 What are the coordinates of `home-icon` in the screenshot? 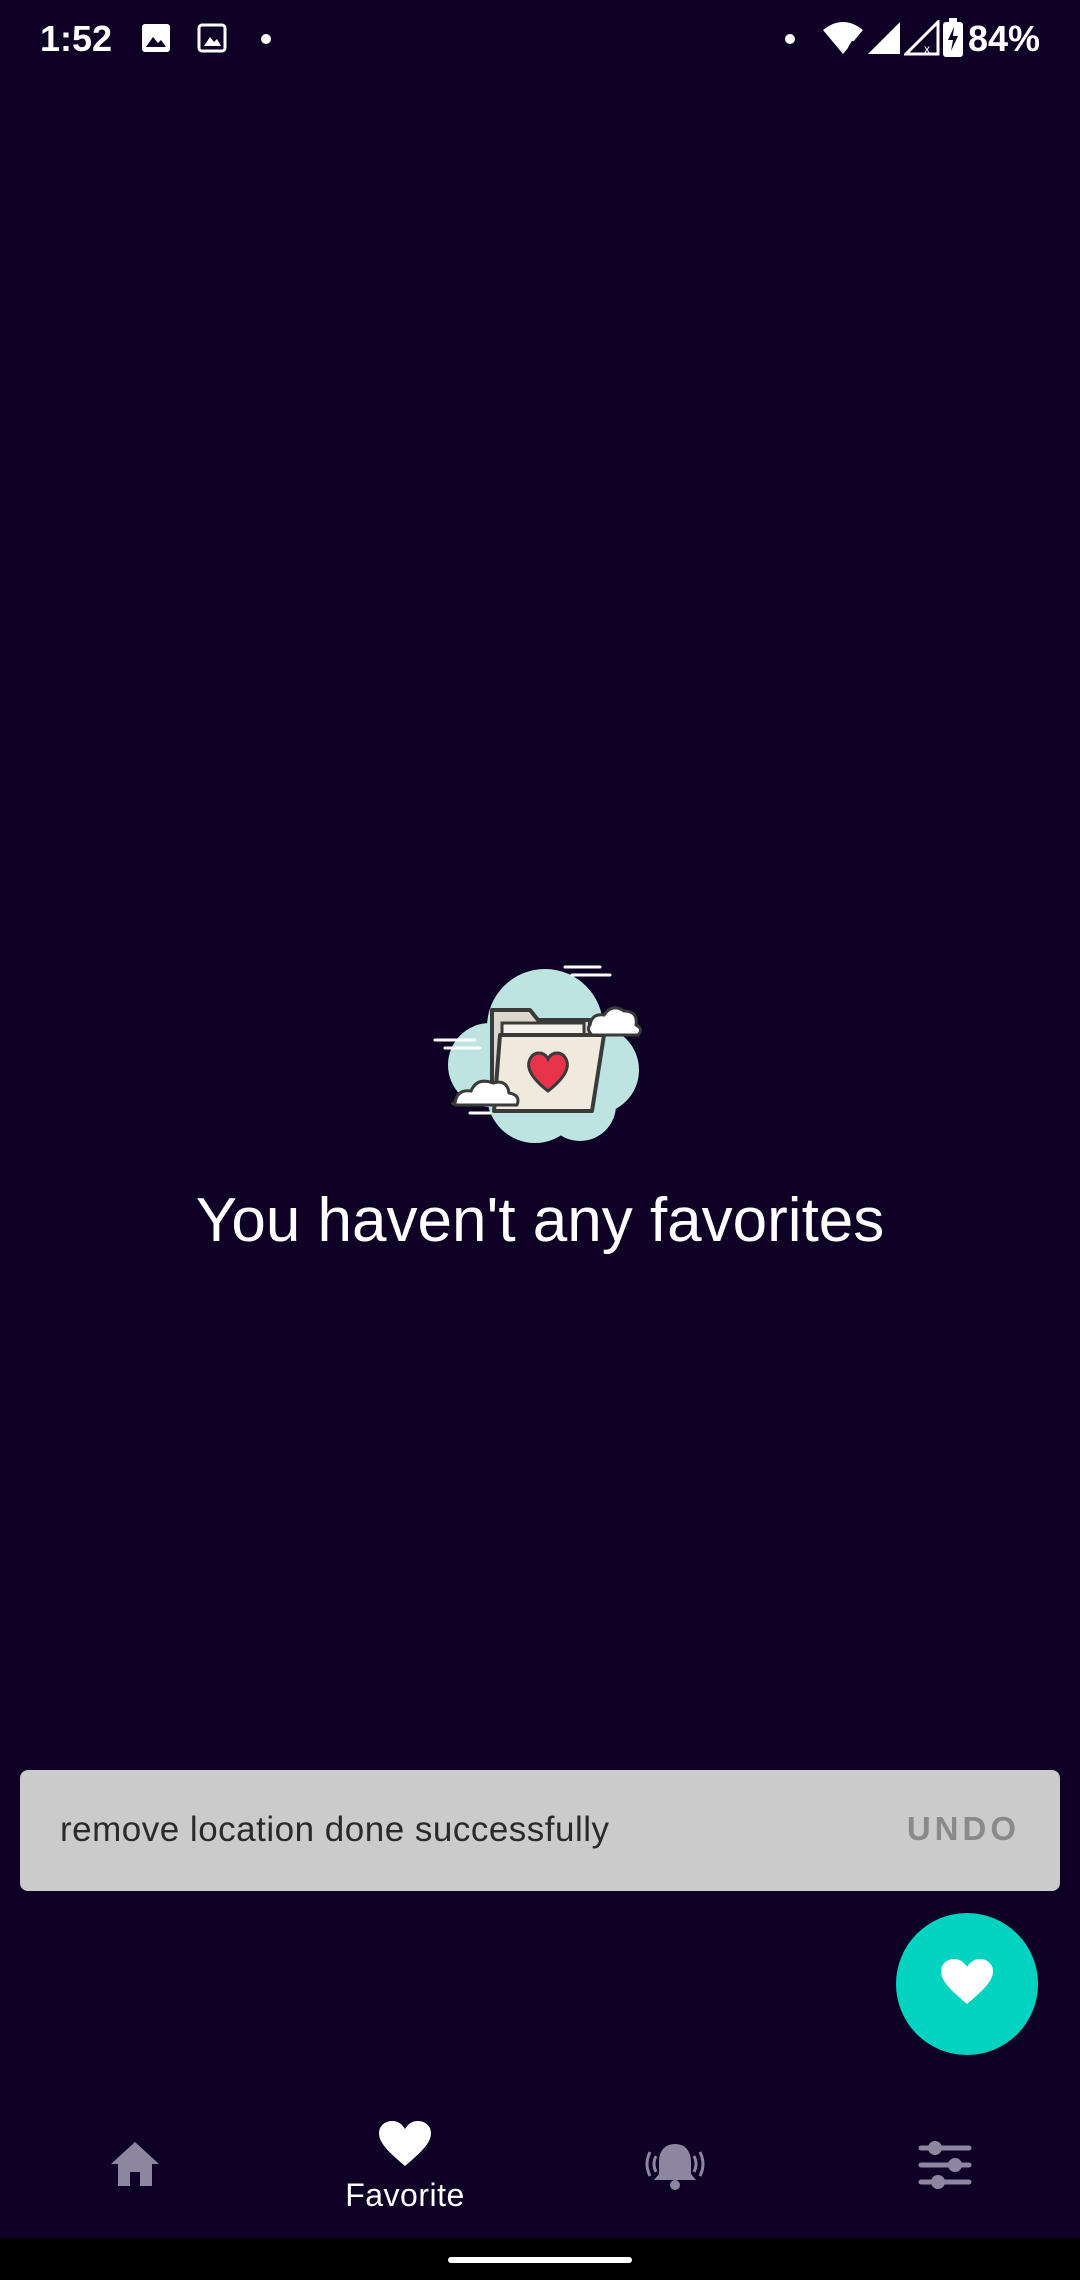 It's located at (135, 2166).